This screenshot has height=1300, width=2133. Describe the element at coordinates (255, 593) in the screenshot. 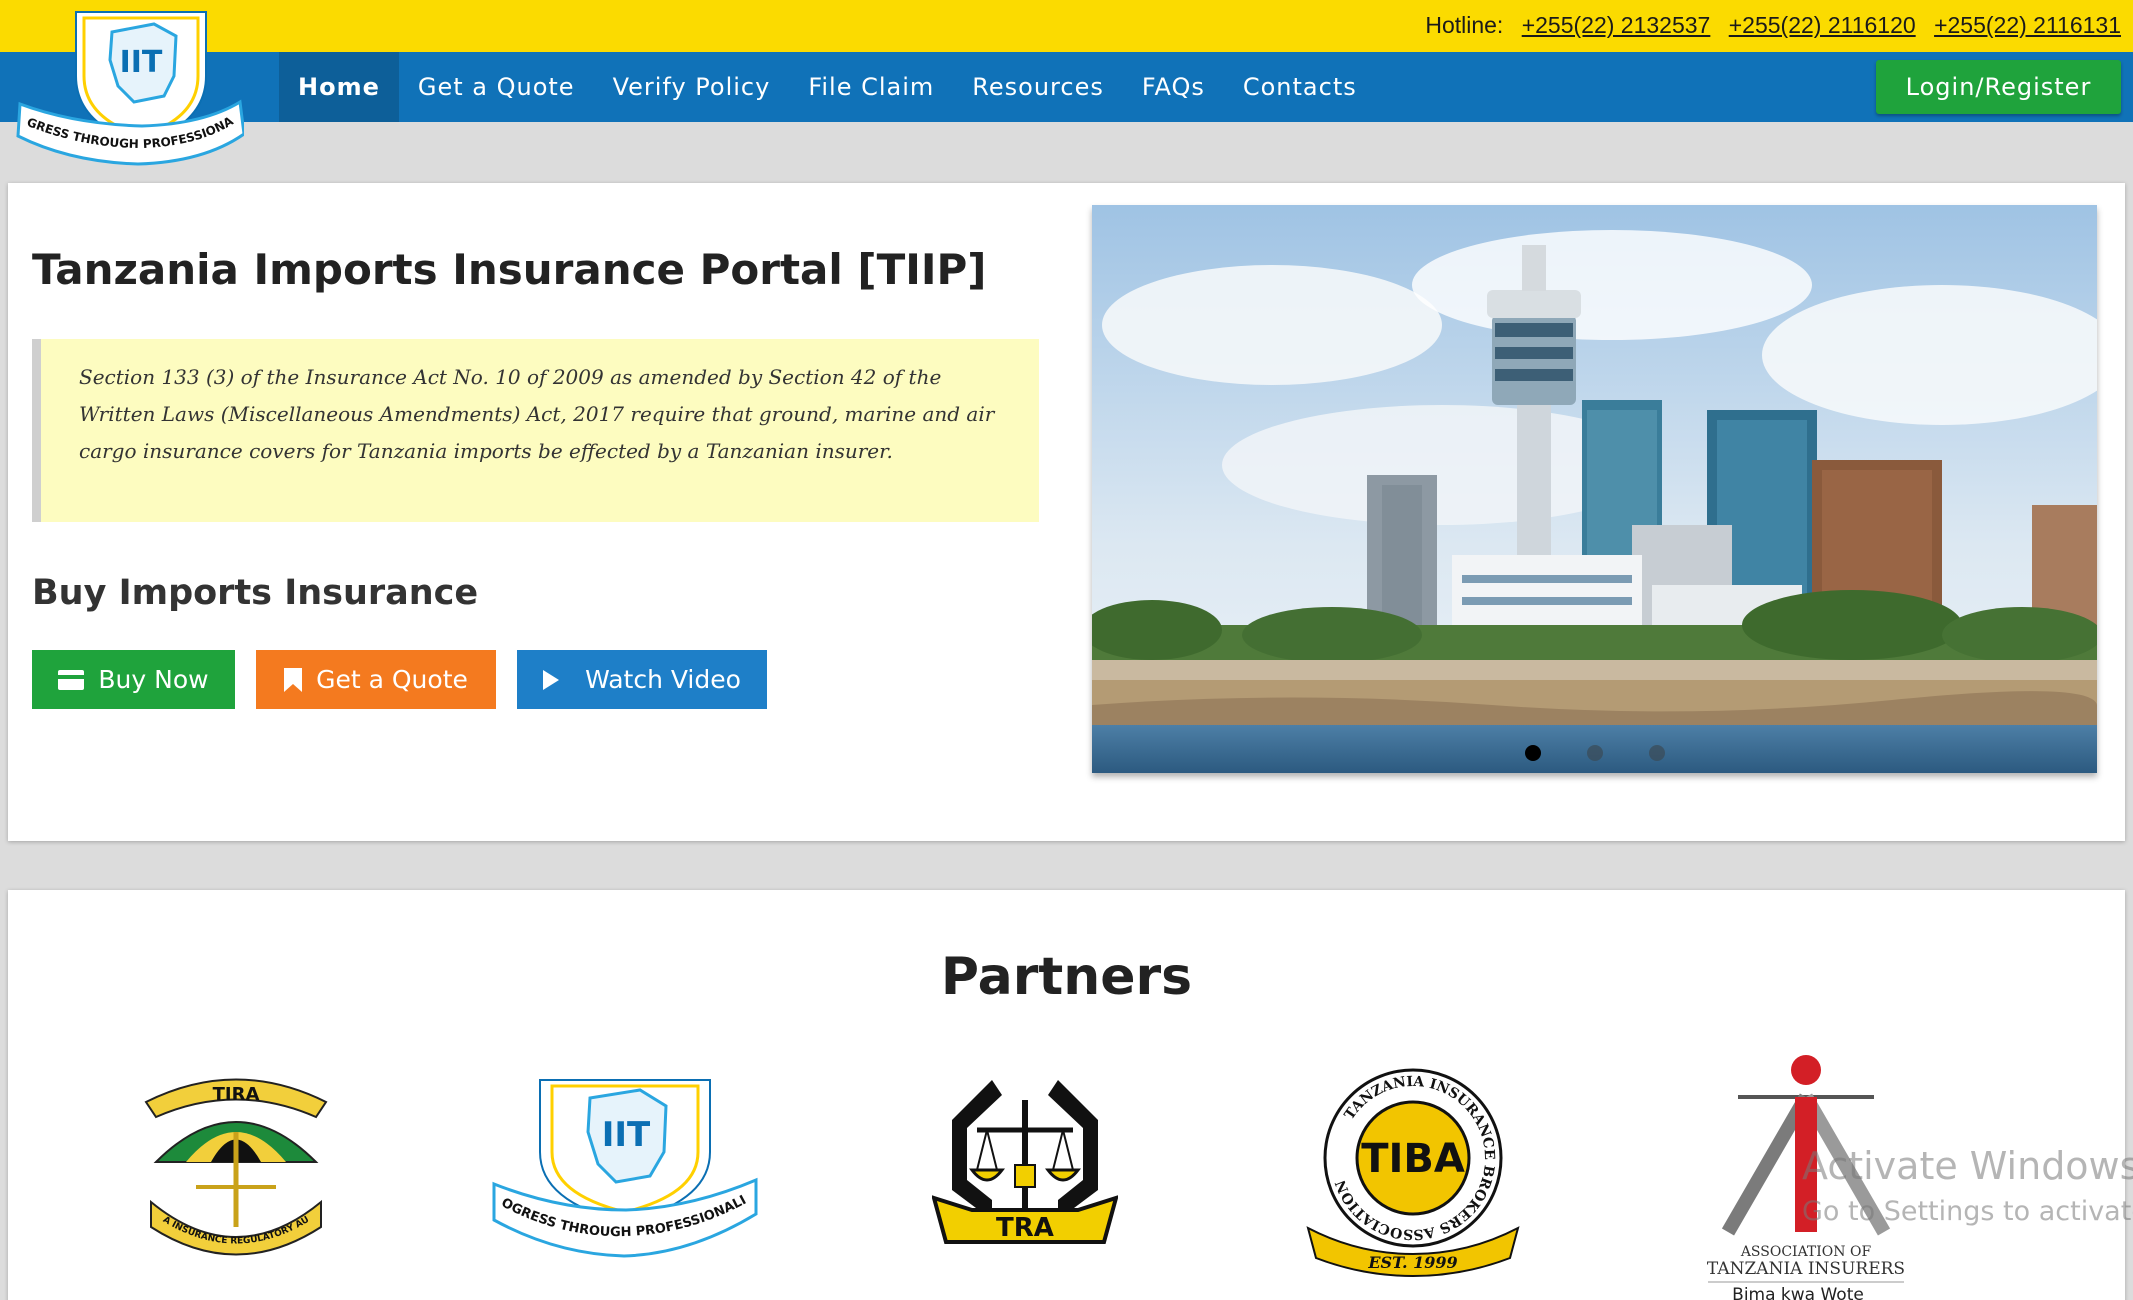

I see `buy-heading: Buy Imports Insurance` at that location.